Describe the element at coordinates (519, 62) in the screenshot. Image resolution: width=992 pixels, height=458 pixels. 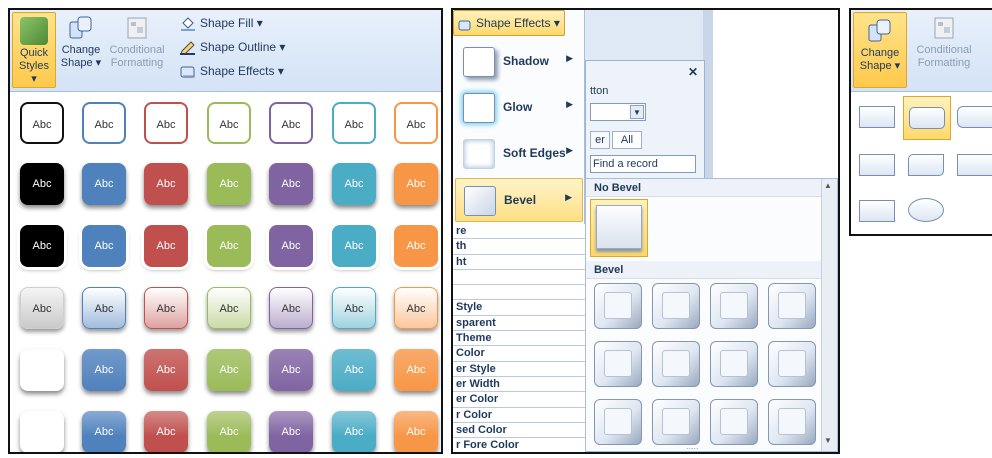
I see `menu-item-shadow: Shadow ▶` at that location.